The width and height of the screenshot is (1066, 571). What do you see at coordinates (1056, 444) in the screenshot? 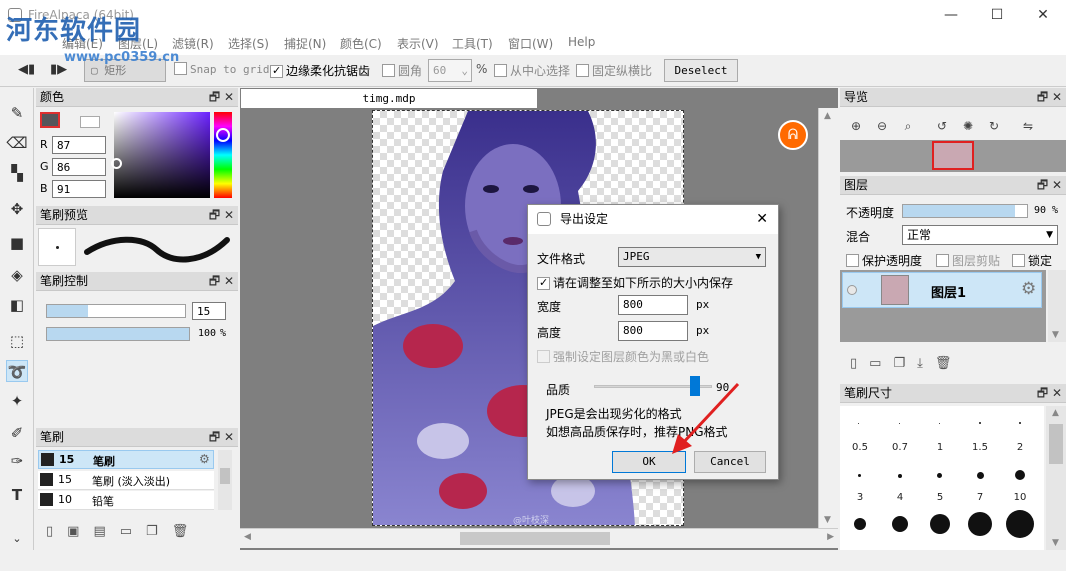
I see `scroll-thumb` at bounding box center [1056, 444].